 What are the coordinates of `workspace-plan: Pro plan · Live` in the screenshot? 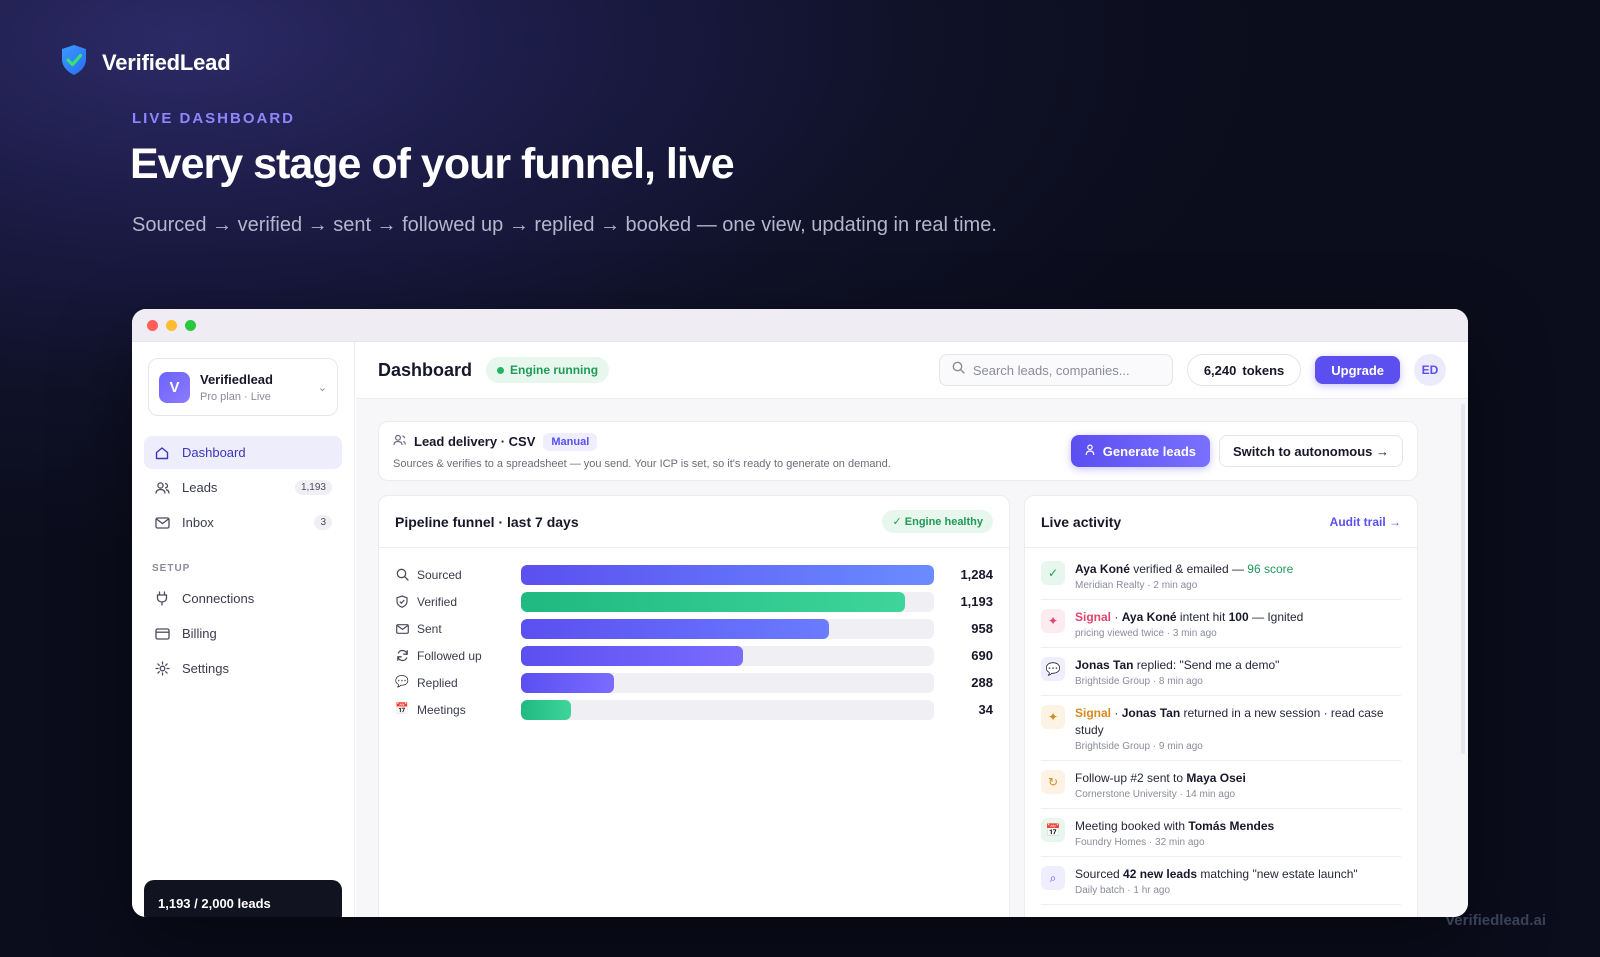 It's located at (235, 396).